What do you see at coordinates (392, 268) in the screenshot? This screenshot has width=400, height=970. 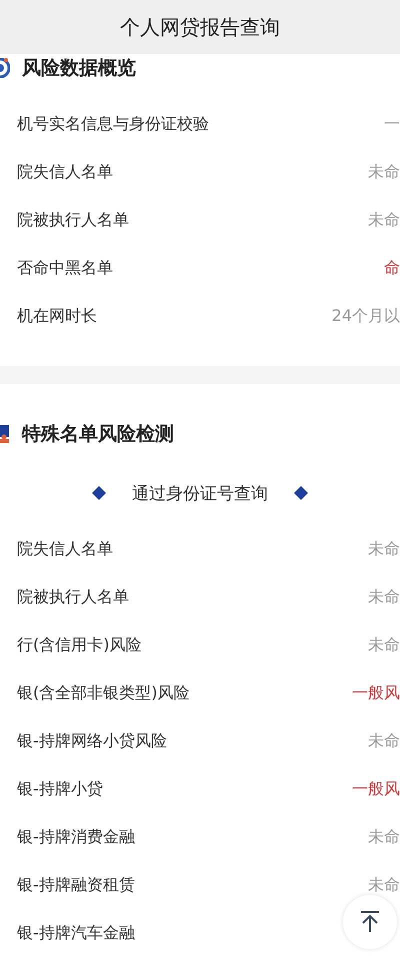 I see `item-value: 命` at bounding box center [392, 268].